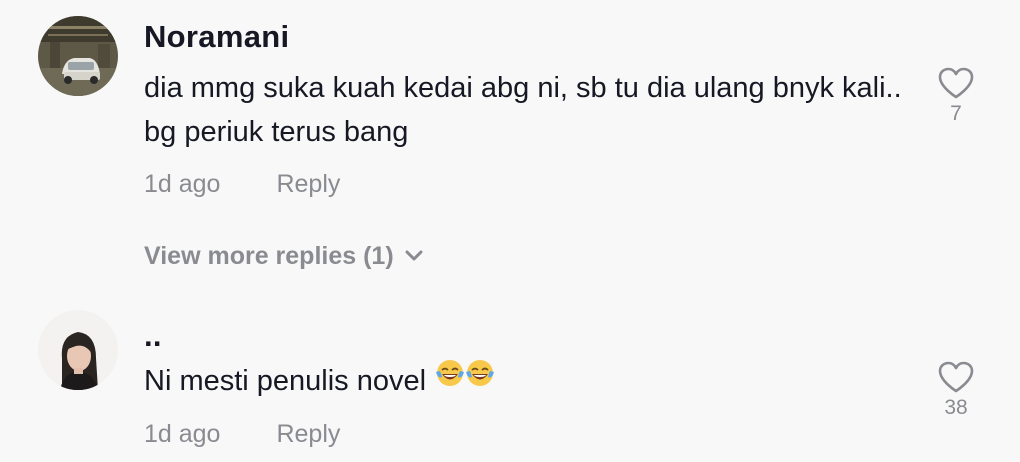 The image size is (1020, 462). What do you see at coordinates (285, 381) in the screenshot?
I see `comment-text: Ni mesti penulis novel` at bounding box center [285, 381].